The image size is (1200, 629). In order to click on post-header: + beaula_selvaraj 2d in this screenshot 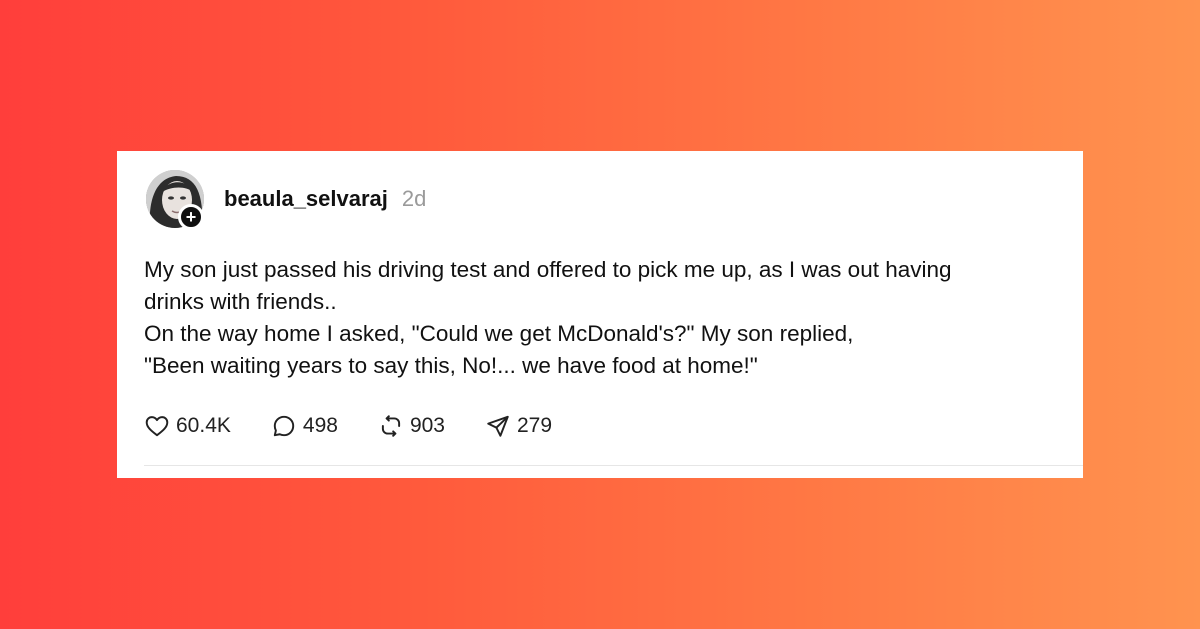, I will do `click(286, 199)`.